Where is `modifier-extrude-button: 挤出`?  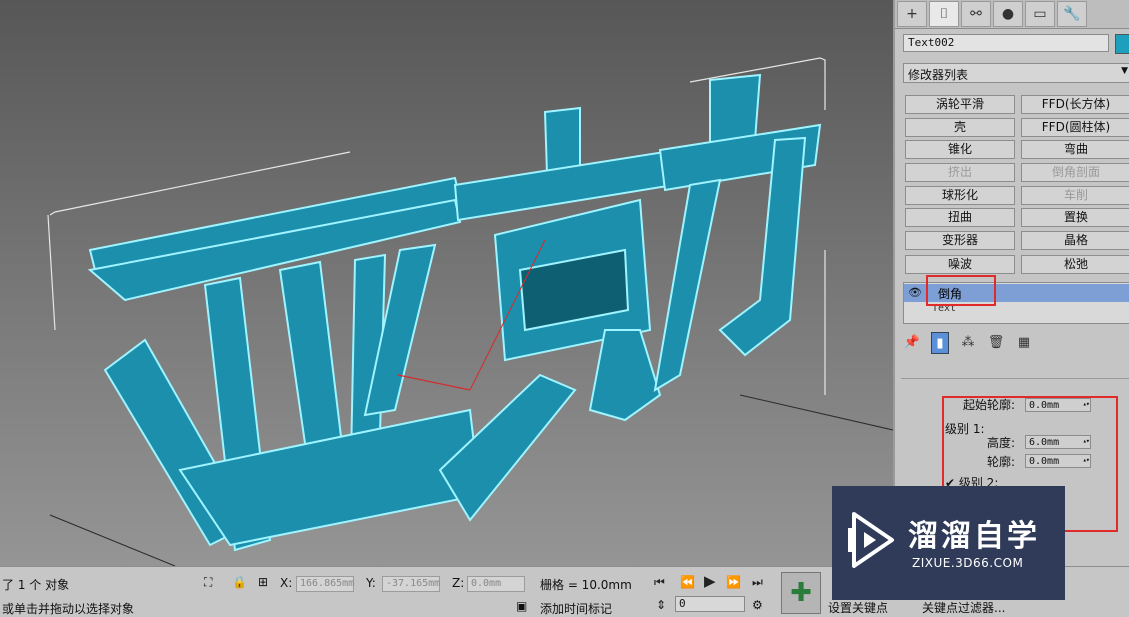
modifier-extrude-button: 挤出 is located at coordinates (960, 172).